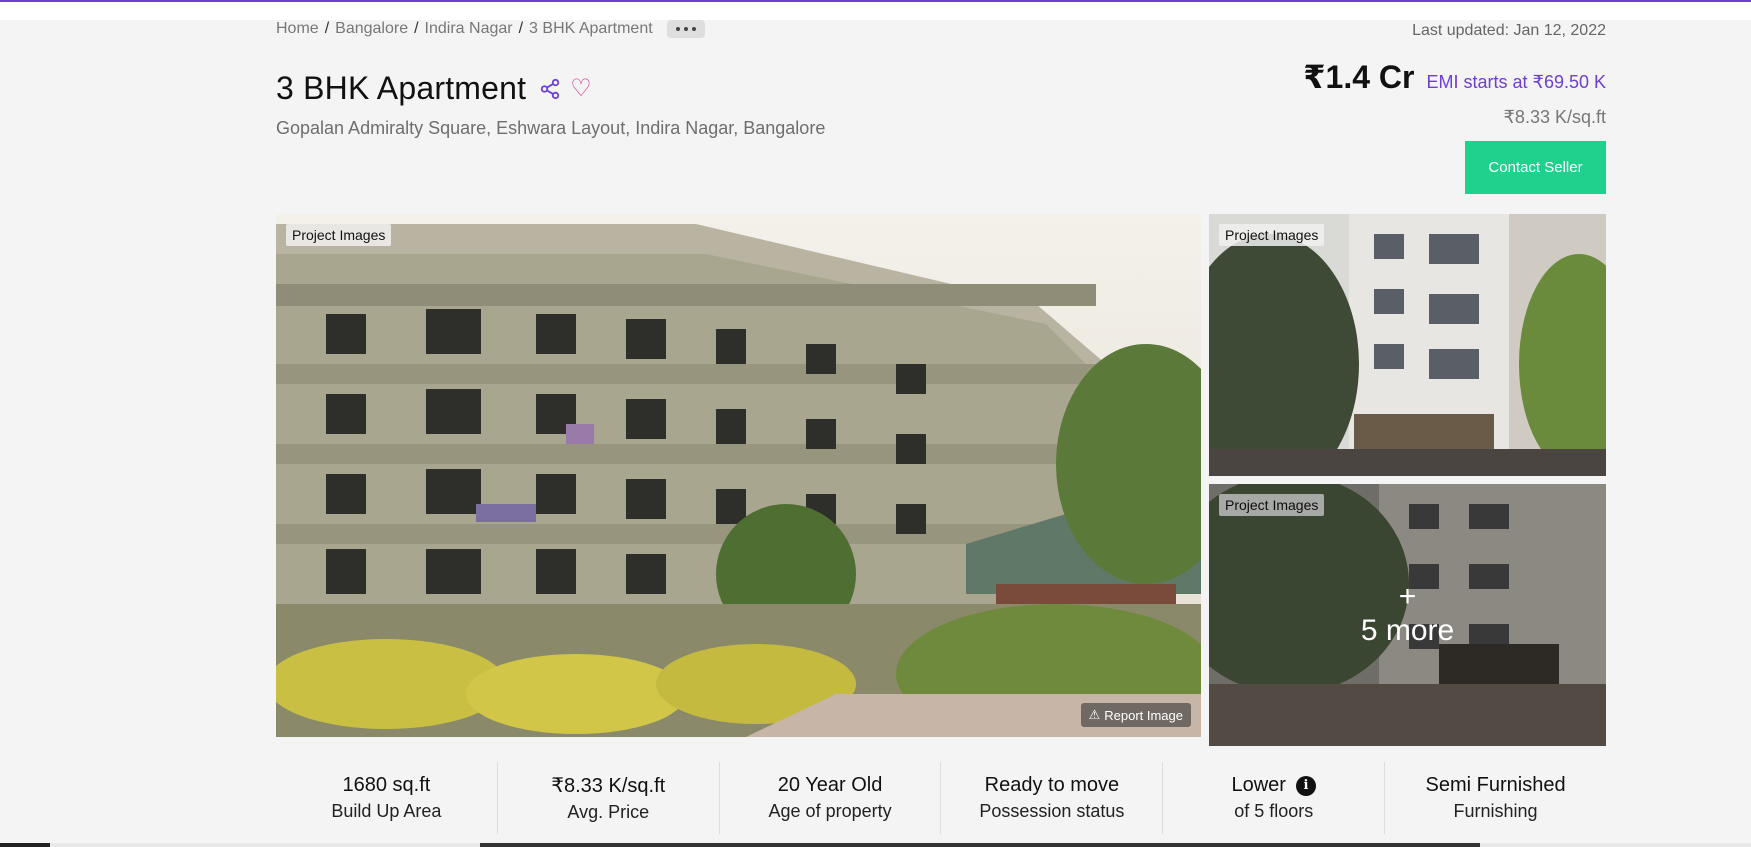 The width and height of the screenshot is (1751, 847). What do you see at coordinates (685, 29) in the screenshot?
I see `more-dots-icon` at bounding box center [685, 29].